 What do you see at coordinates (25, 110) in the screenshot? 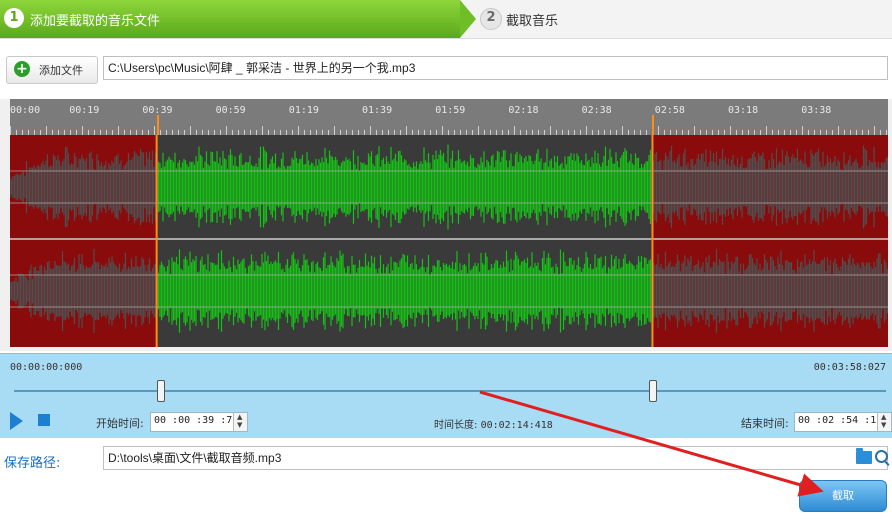
I see `ruler-tick-label: 00:00` at bounding box center [25, 110].